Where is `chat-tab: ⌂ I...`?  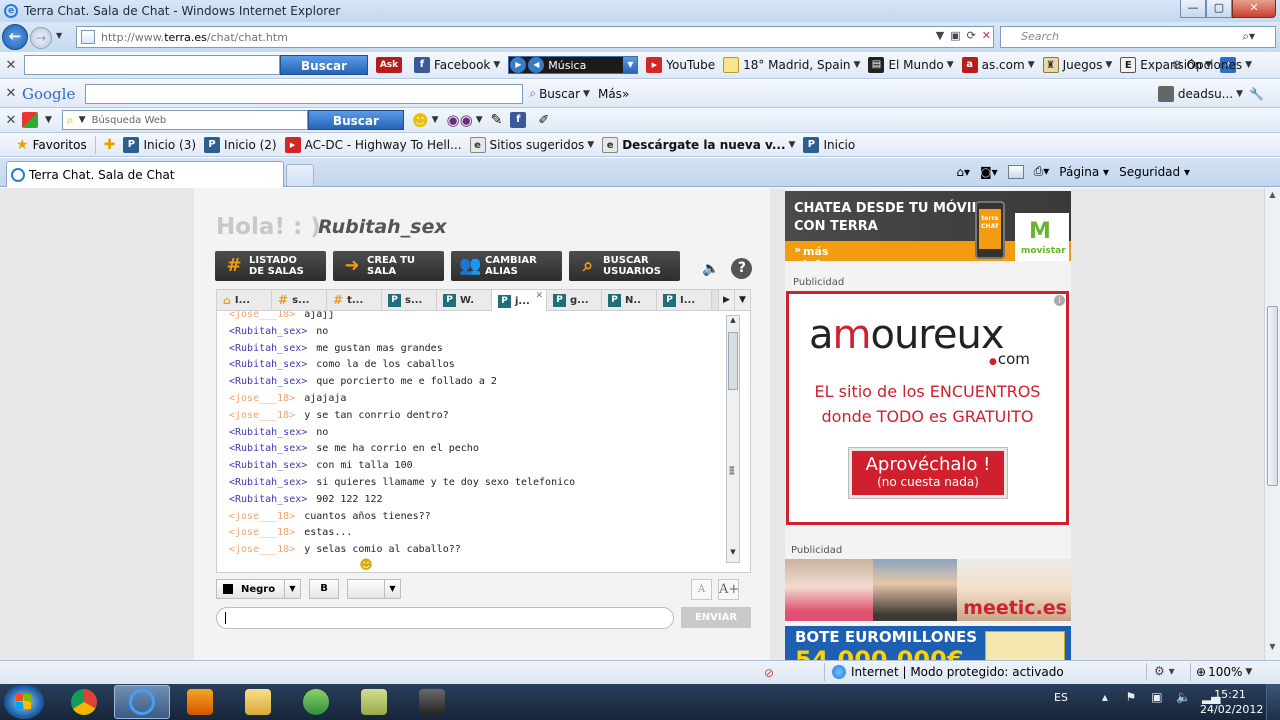 chat-tab: ⌂ I... is located at coordinates (244, 300).